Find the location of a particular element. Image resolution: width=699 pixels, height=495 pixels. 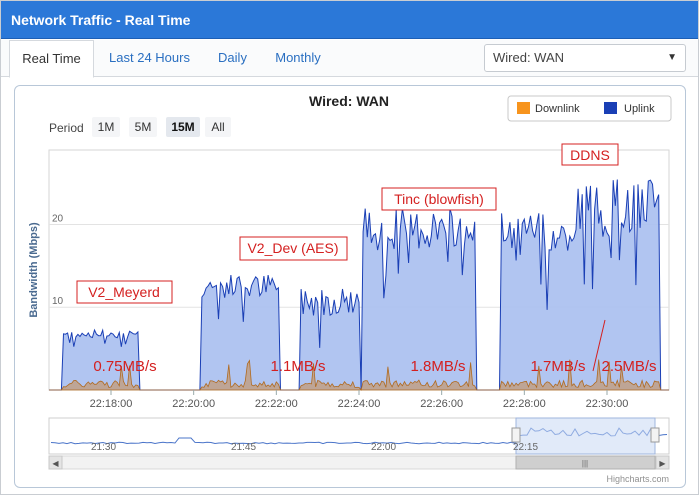

tab-last-24-hours: Last 24 Hours is located at coordinates (149, 58).